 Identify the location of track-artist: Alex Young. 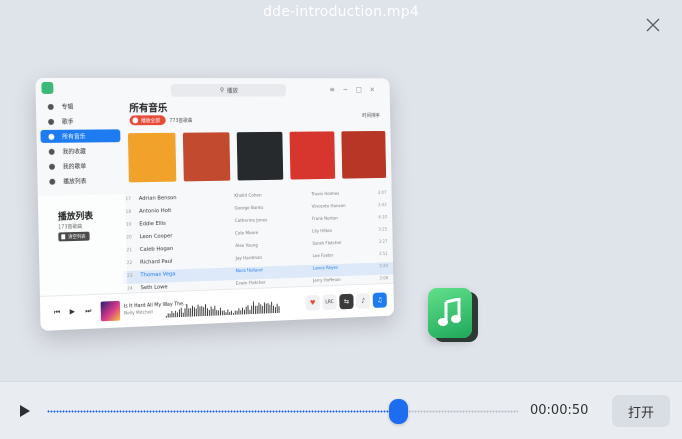
(246, 246).